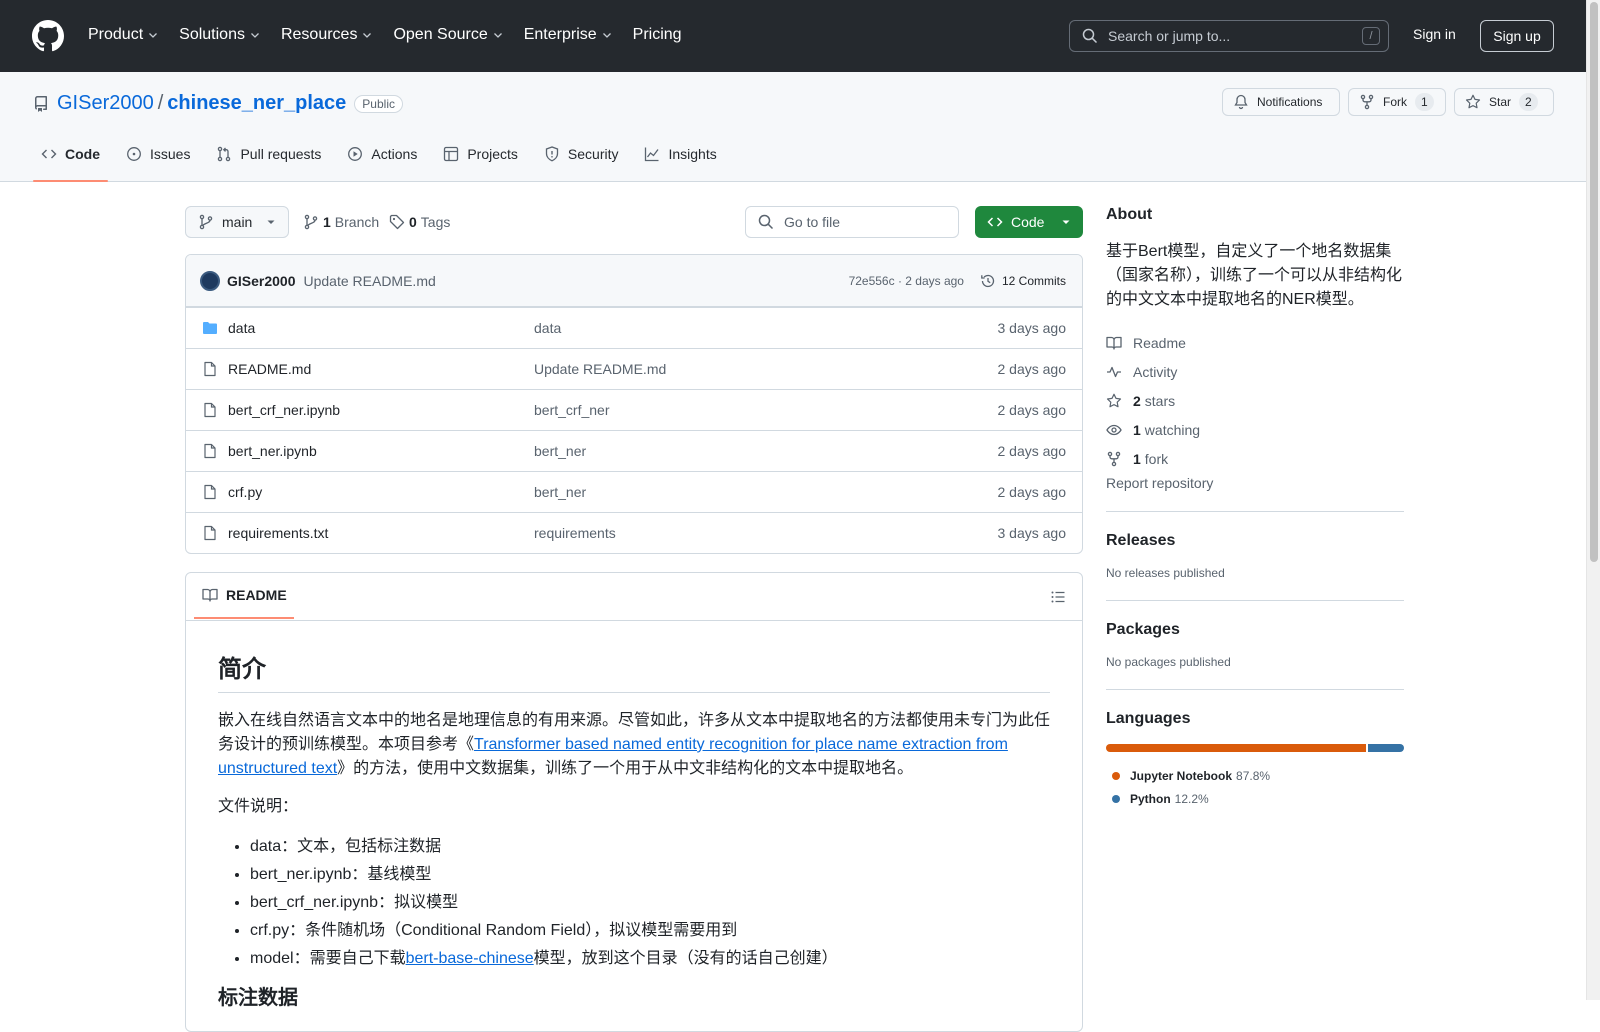 This screenshot has width=1600, height=1032. What do you see at coordinates (1594, 282) in the screenshot?
I see `scrollbar-thumb` at bounding box center [1594, 282].